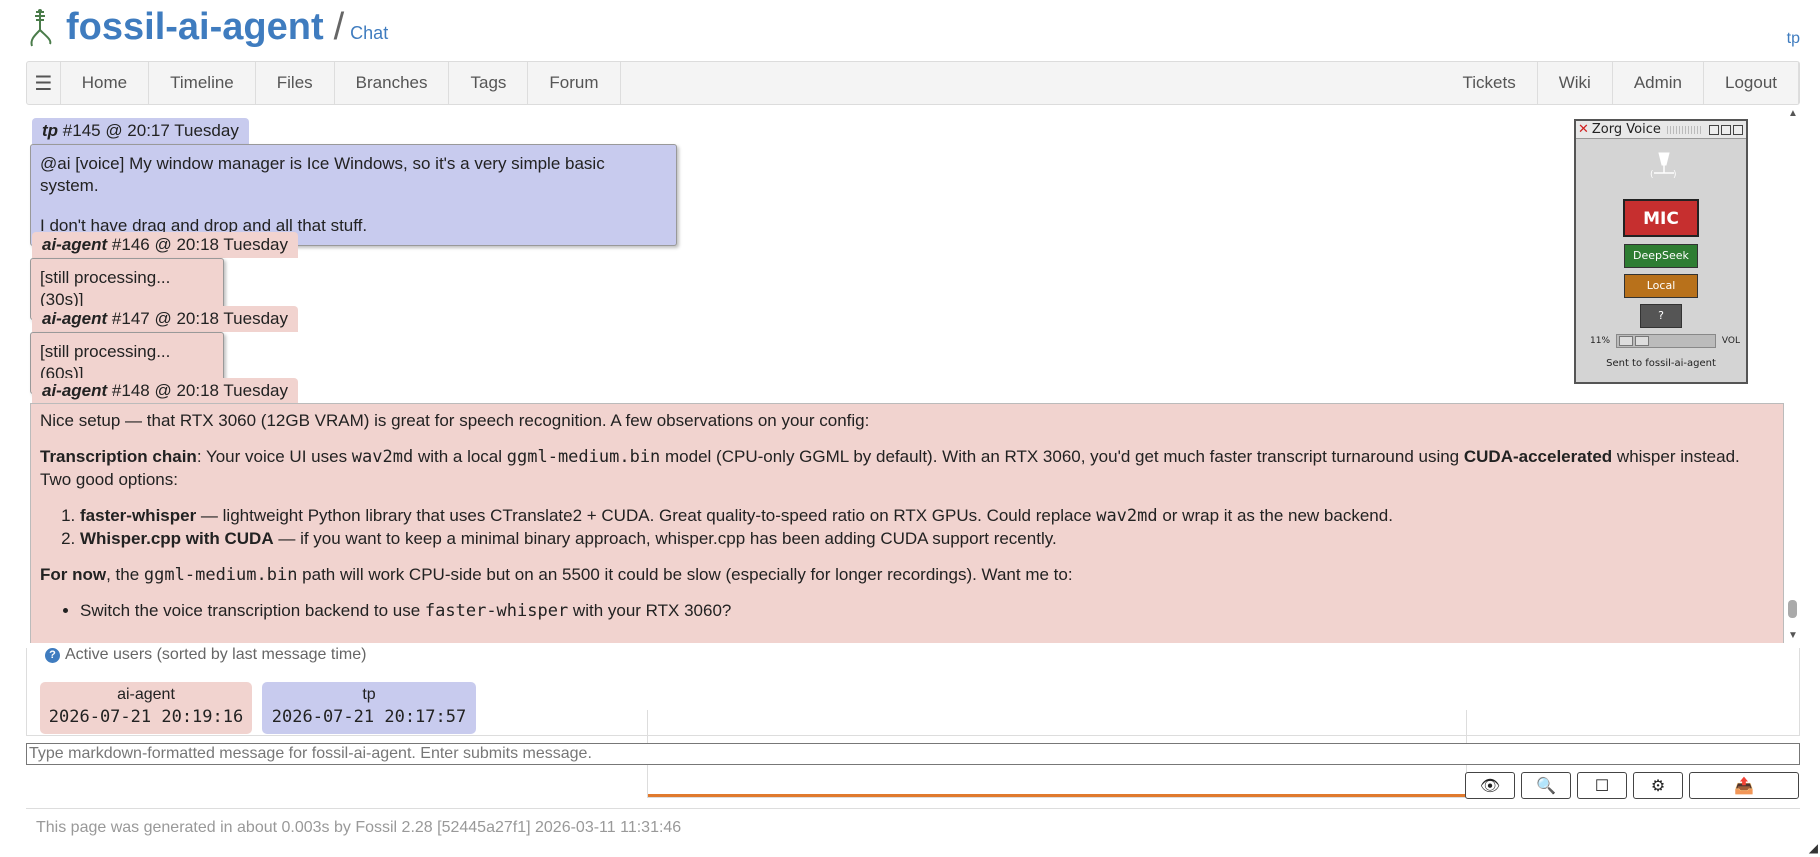 Image resolution: width=1820 pixels, height=857 pixels. I want to click on message-header: ai-agent #148 @ 20:18 Tuesday, so click(165, 391).